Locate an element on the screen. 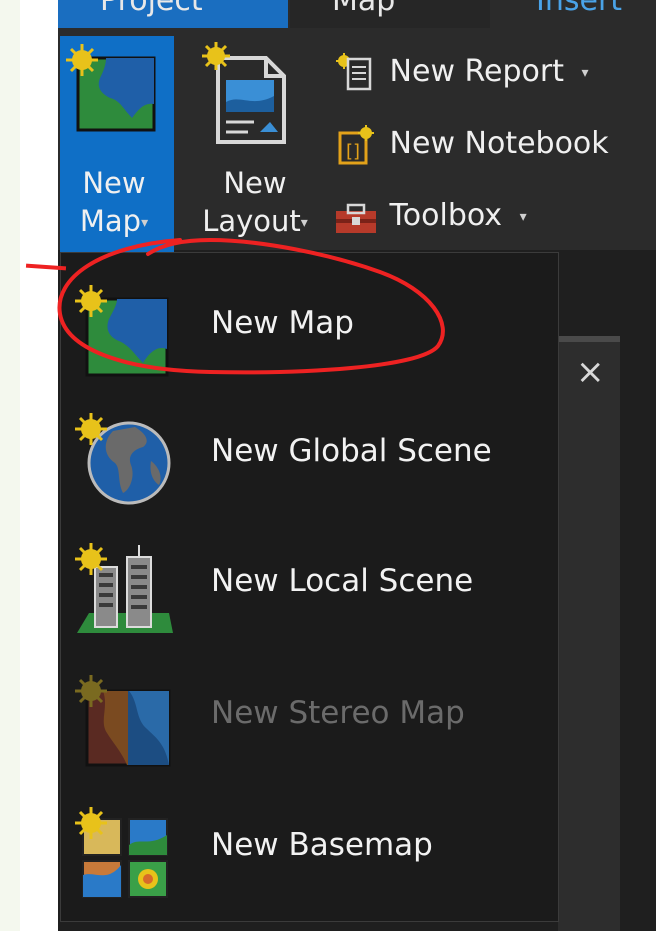  tab-map-label: Map is located at coordinates (364, 9).